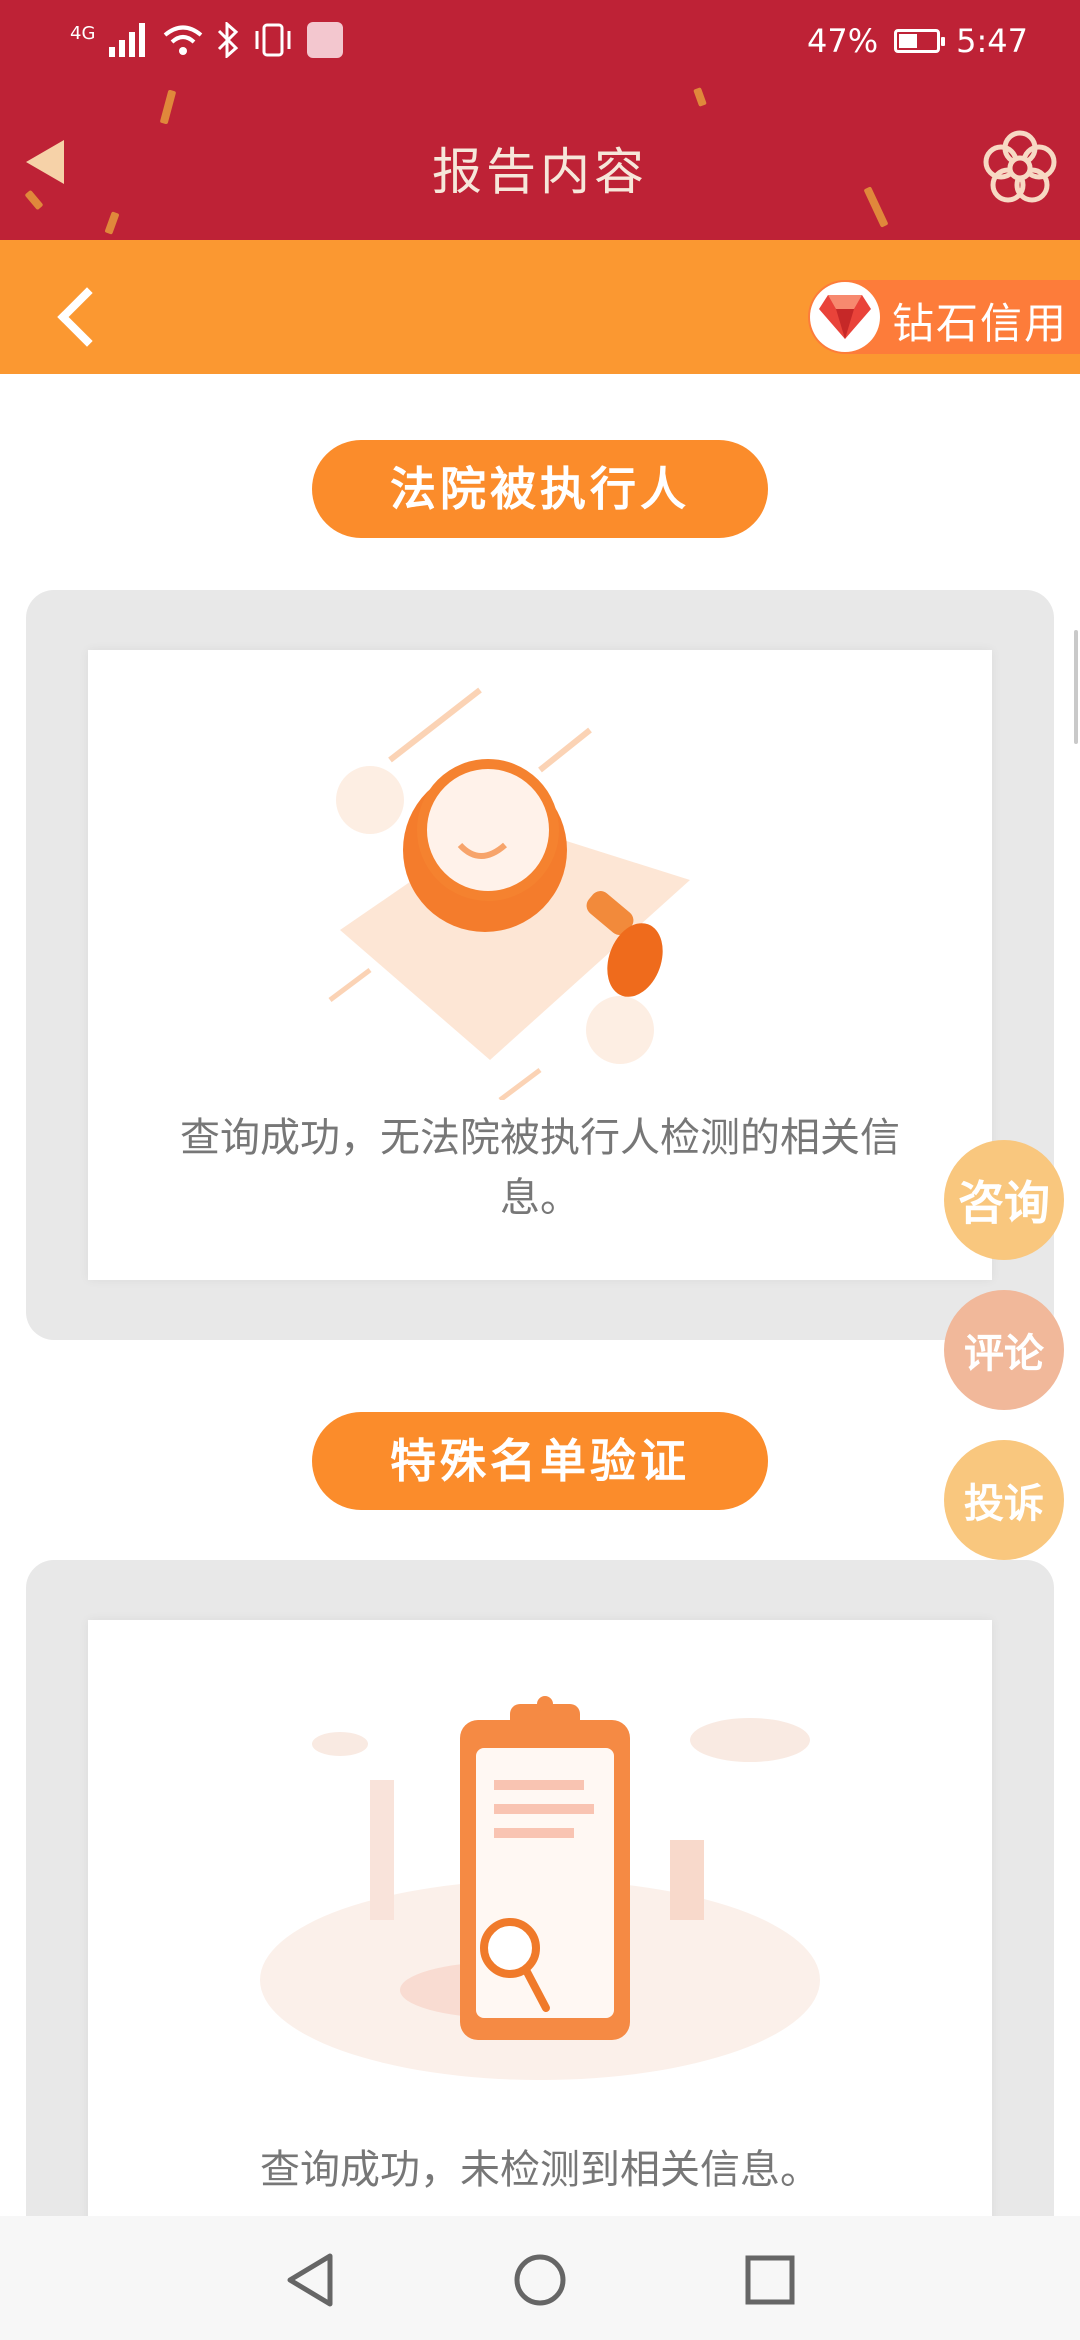 The image size is (1080, 2340). What do you see at coordinates (540, 1888) in the screenshot?
I see `clipboard-illustration-icon` at bounding box center [540, 1888].